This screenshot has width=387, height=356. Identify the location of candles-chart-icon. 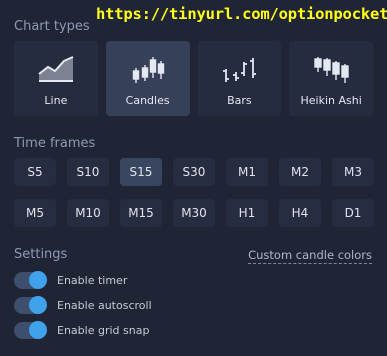
(148, 70).